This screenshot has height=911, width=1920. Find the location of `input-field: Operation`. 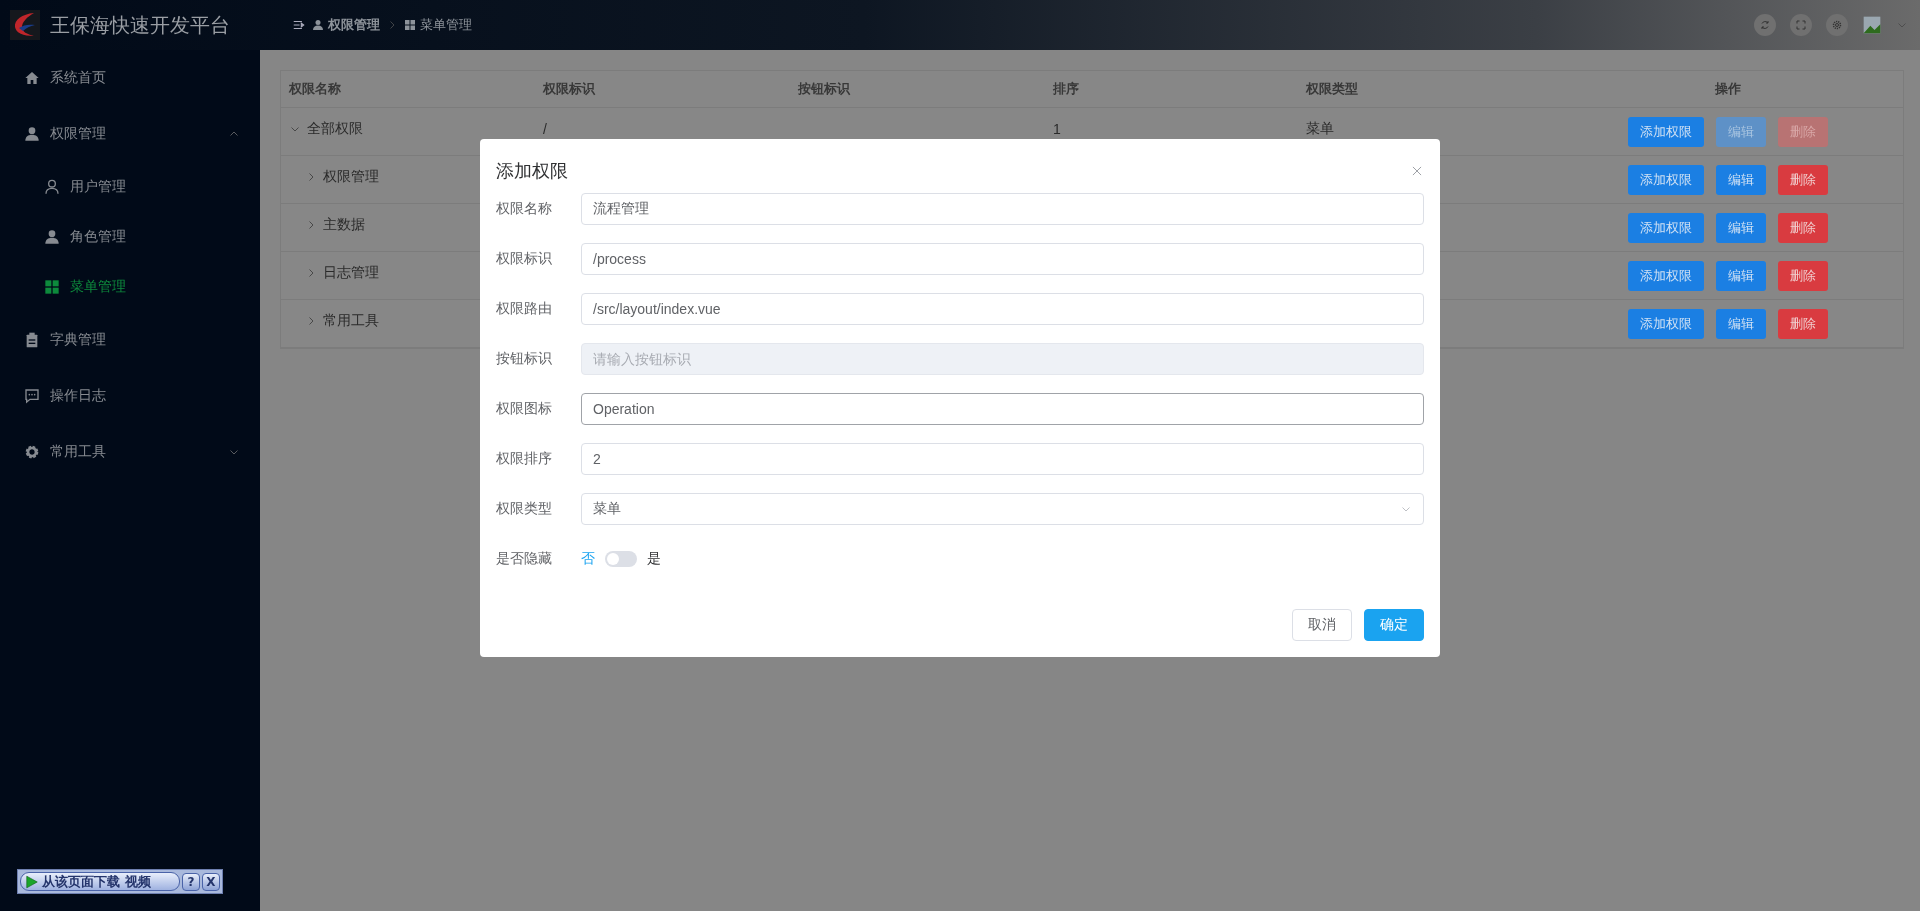

input-field: Operation is located at coordinates (1002, 409).